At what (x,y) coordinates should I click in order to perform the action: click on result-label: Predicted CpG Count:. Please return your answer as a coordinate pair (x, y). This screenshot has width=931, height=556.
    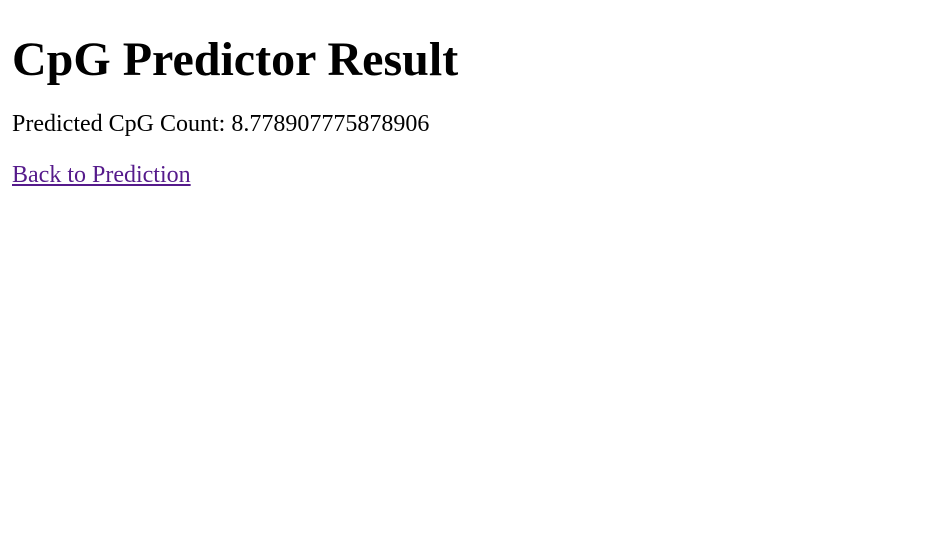
    Looking at the image, I should click on (119, 124).